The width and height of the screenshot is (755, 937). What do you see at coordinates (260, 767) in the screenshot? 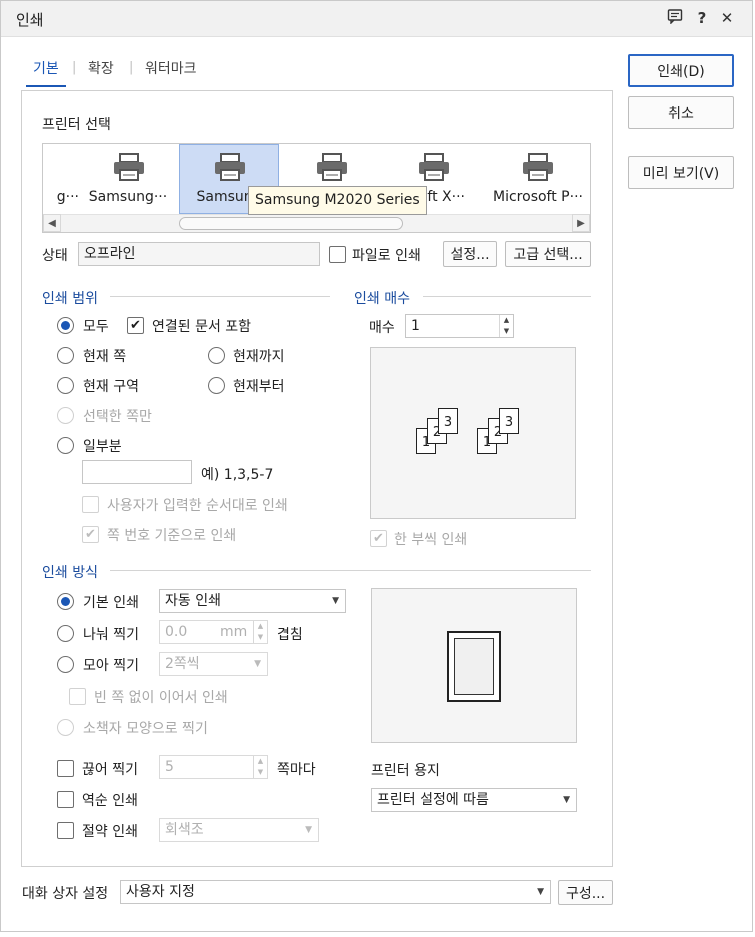
I see `break-spinner: ▲ ▼` at bounding box center [260, 767].